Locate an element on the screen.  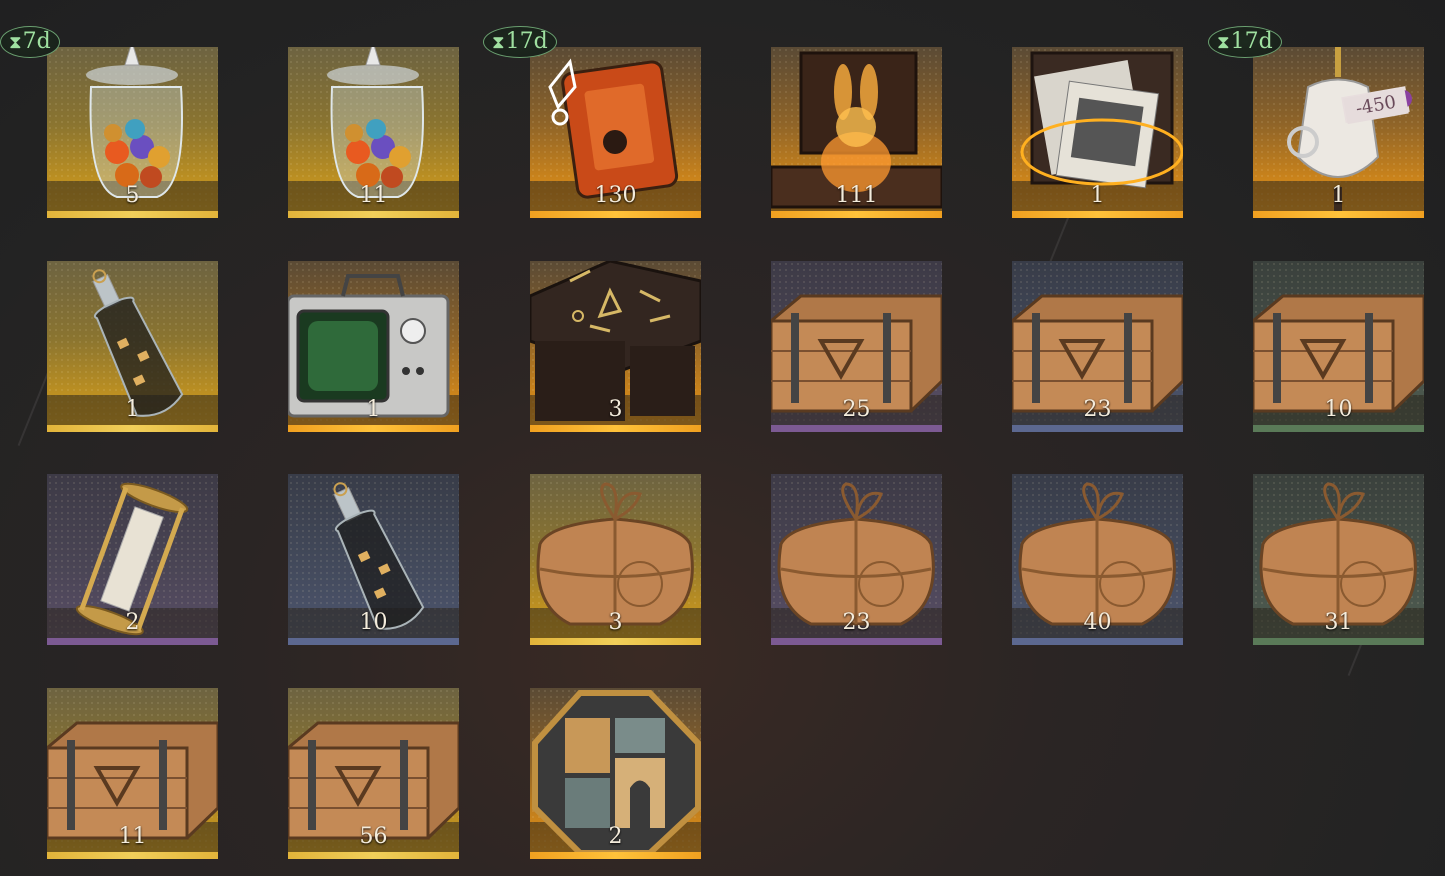
item-slot-orb-jar-1: 5 is located at coordinates (132, 132).